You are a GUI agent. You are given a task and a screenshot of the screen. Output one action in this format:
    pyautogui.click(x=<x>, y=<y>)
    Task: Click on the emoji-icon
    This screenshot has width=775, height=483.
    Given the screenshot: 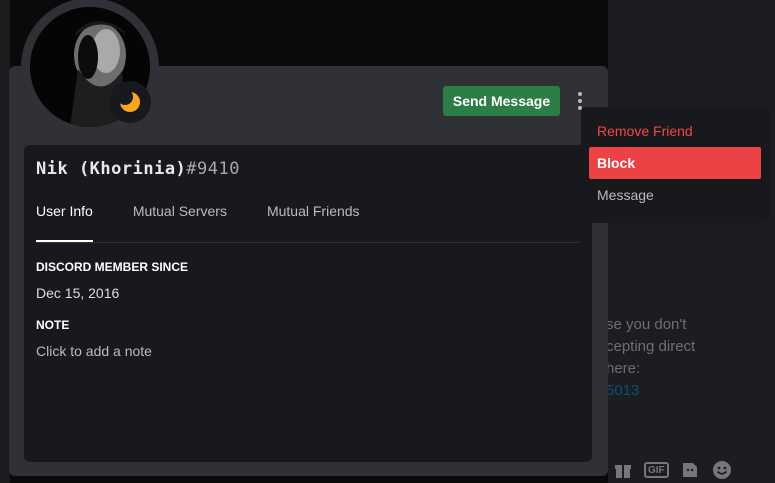 What is the action you would take?
    pyautogui.click(x=722, y=470)
    